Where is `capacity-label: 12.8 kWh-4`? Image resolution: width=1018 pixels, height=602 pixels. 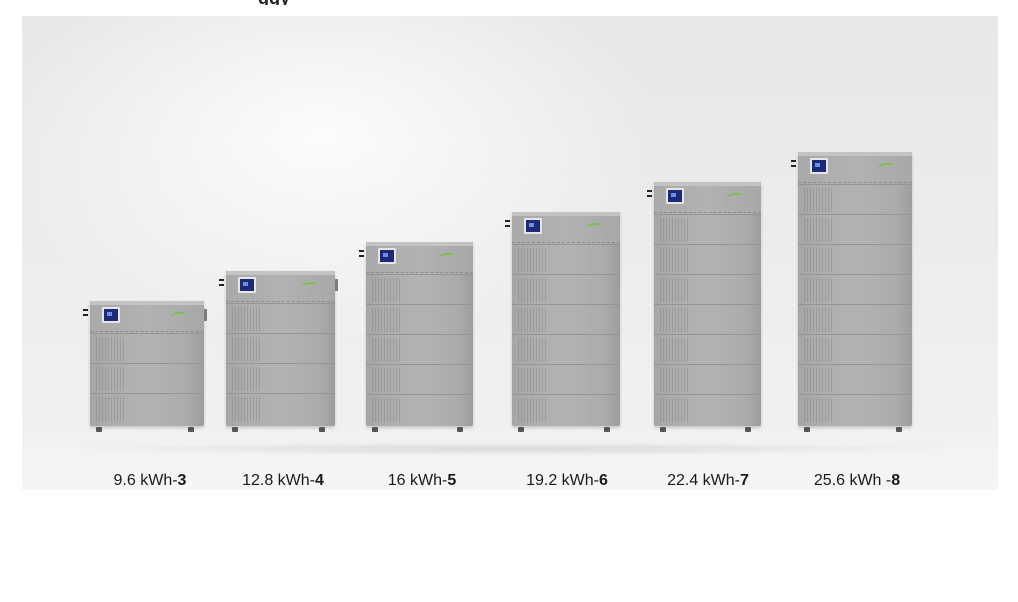 capacity-label: 12.8 kWh-4 is located at coordinates (283, 480).